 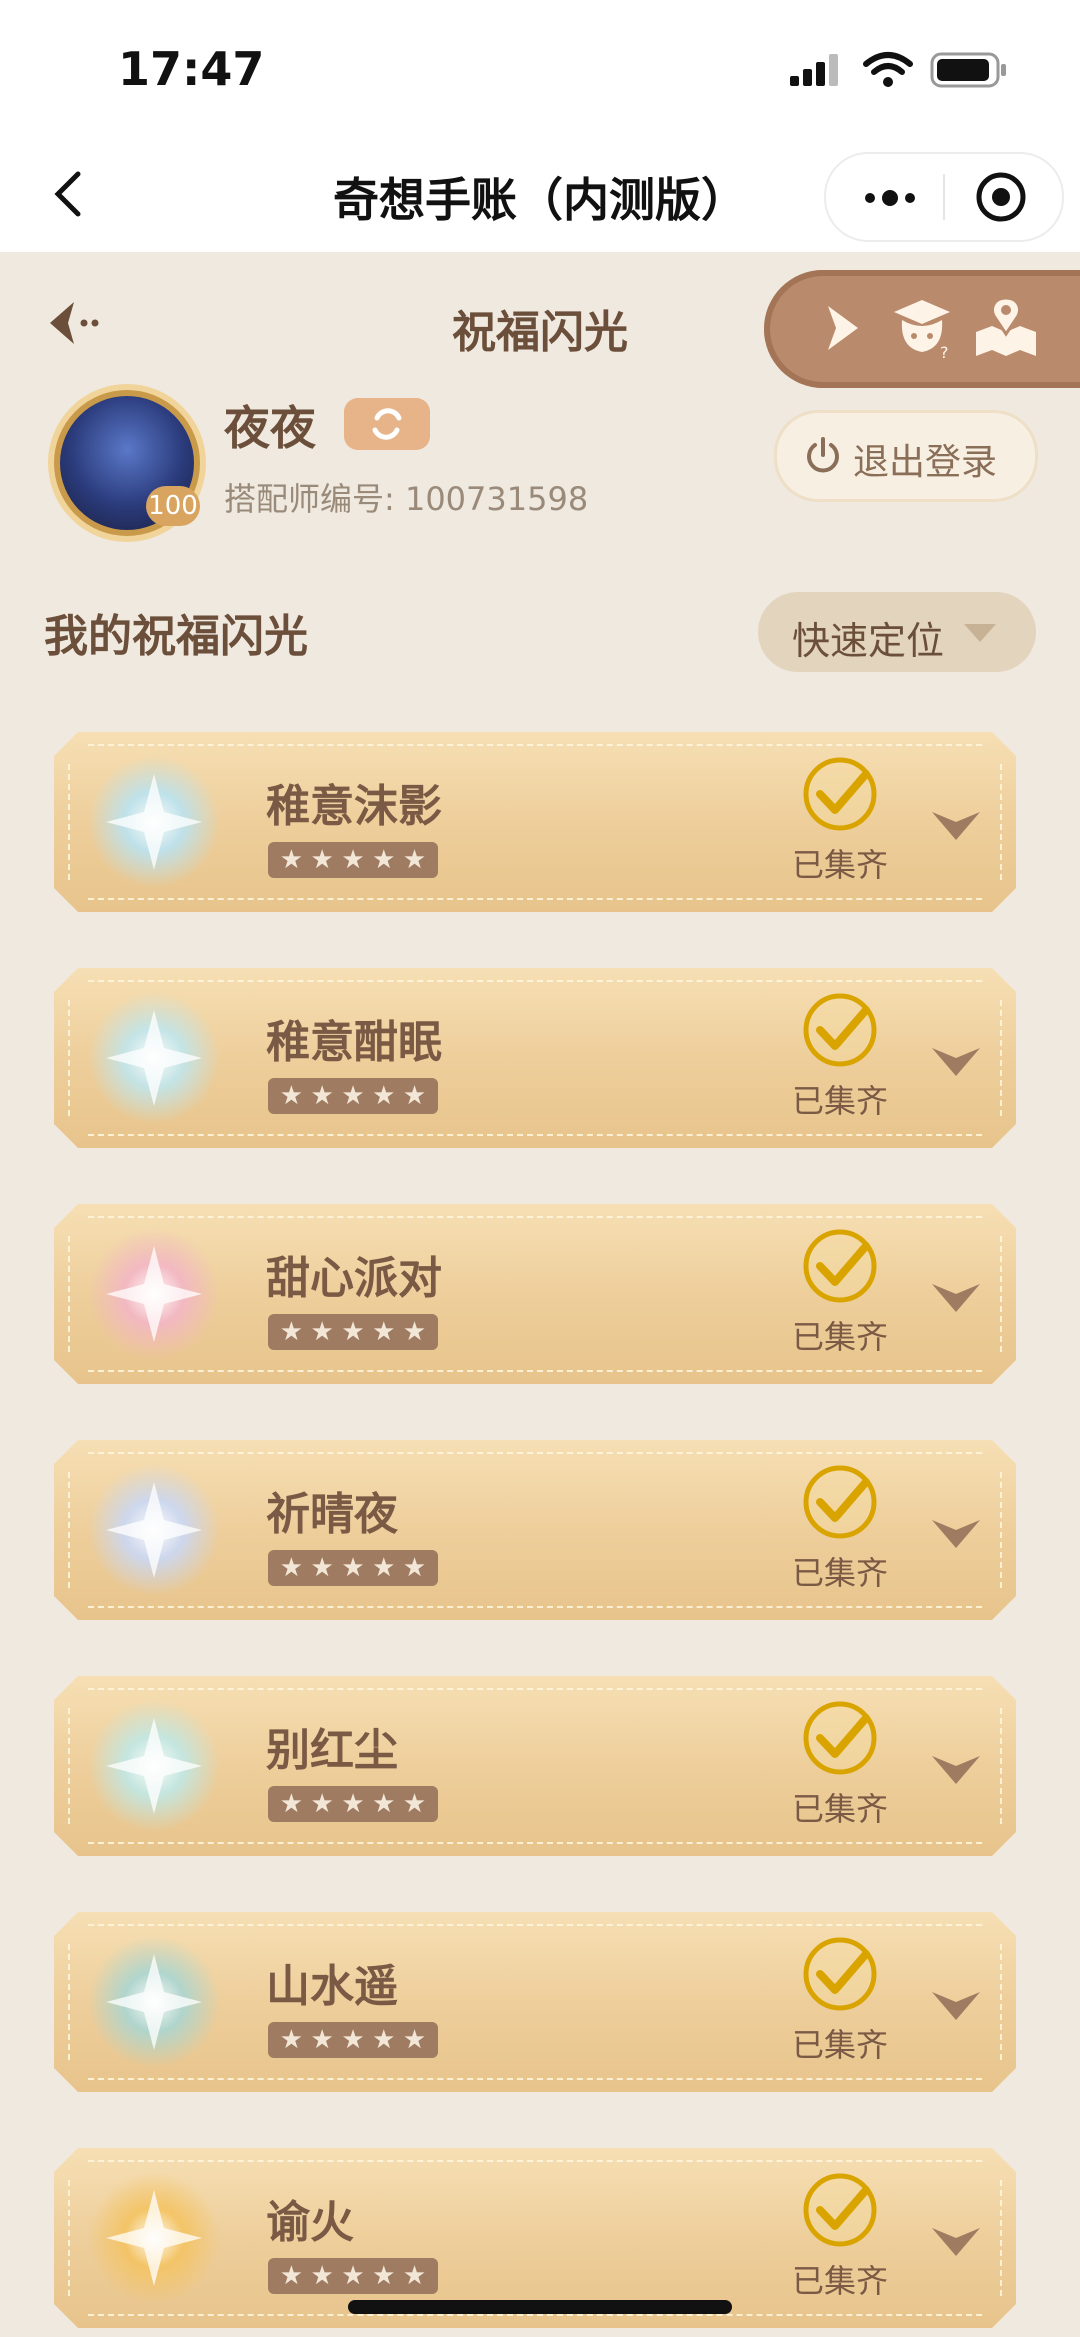 I want to click on status-time: 17:47, so click(x=191, y=69).